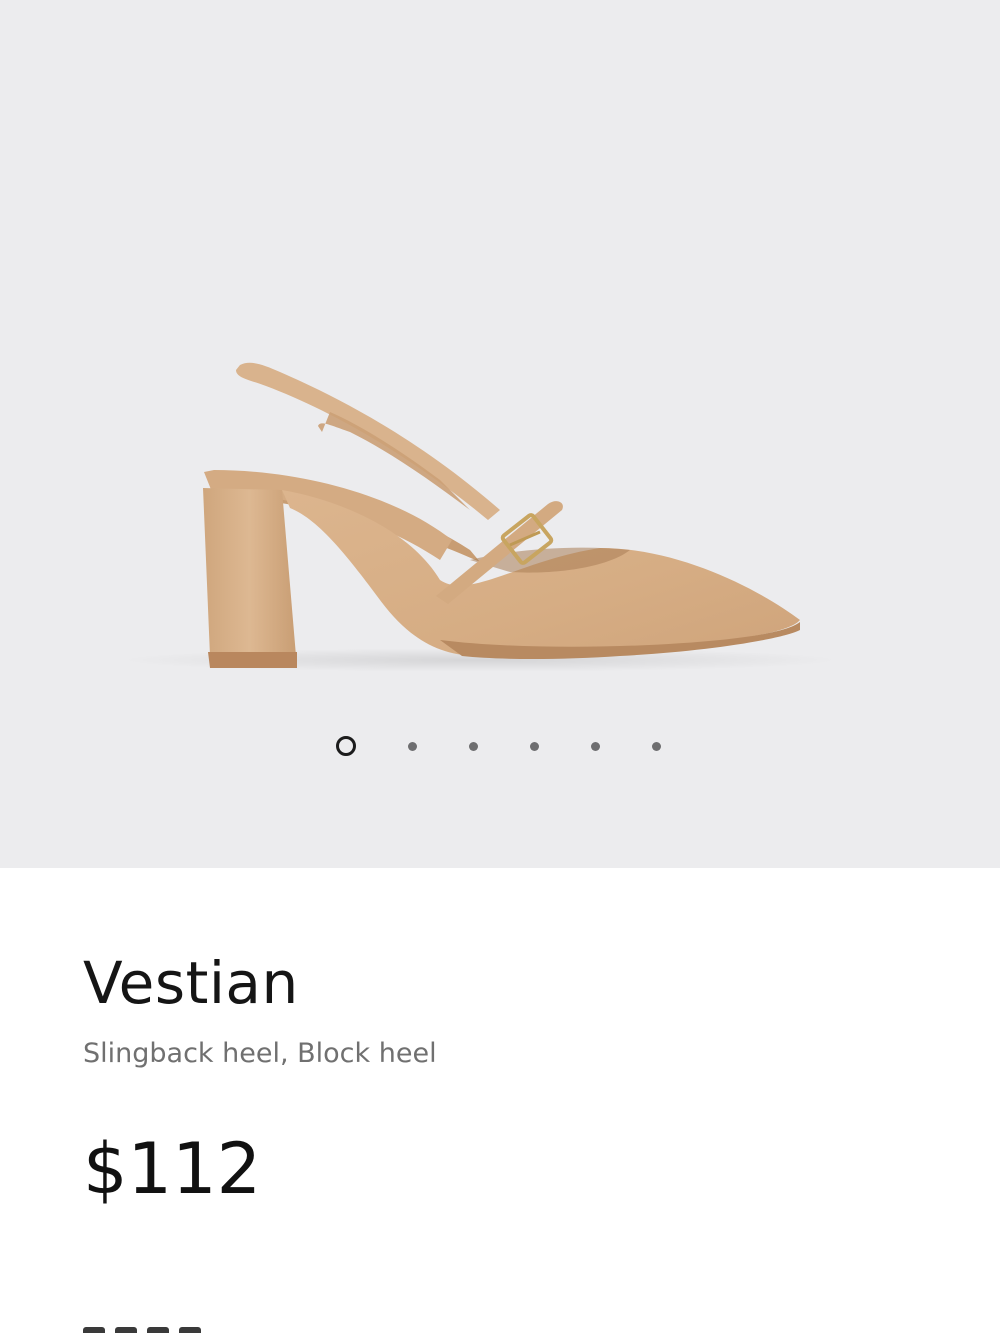  I want to click on product-subtitle: Slingback heel, Block heel, so click(260, 1053).